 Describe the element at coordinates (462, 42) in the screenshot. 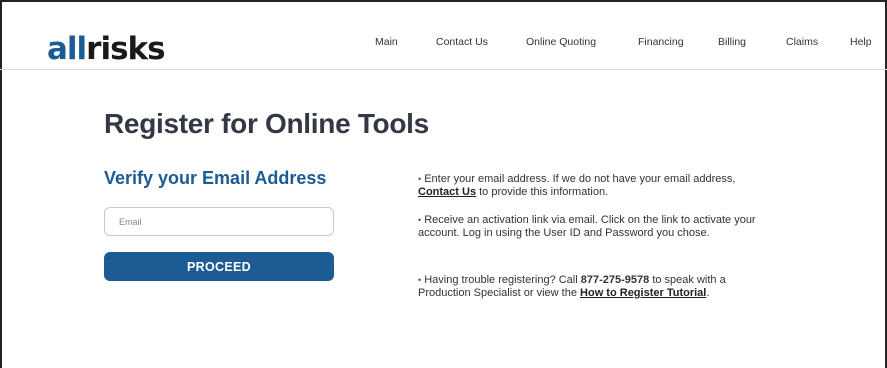

I see `nav-contact-us: Contact Us` at that location.